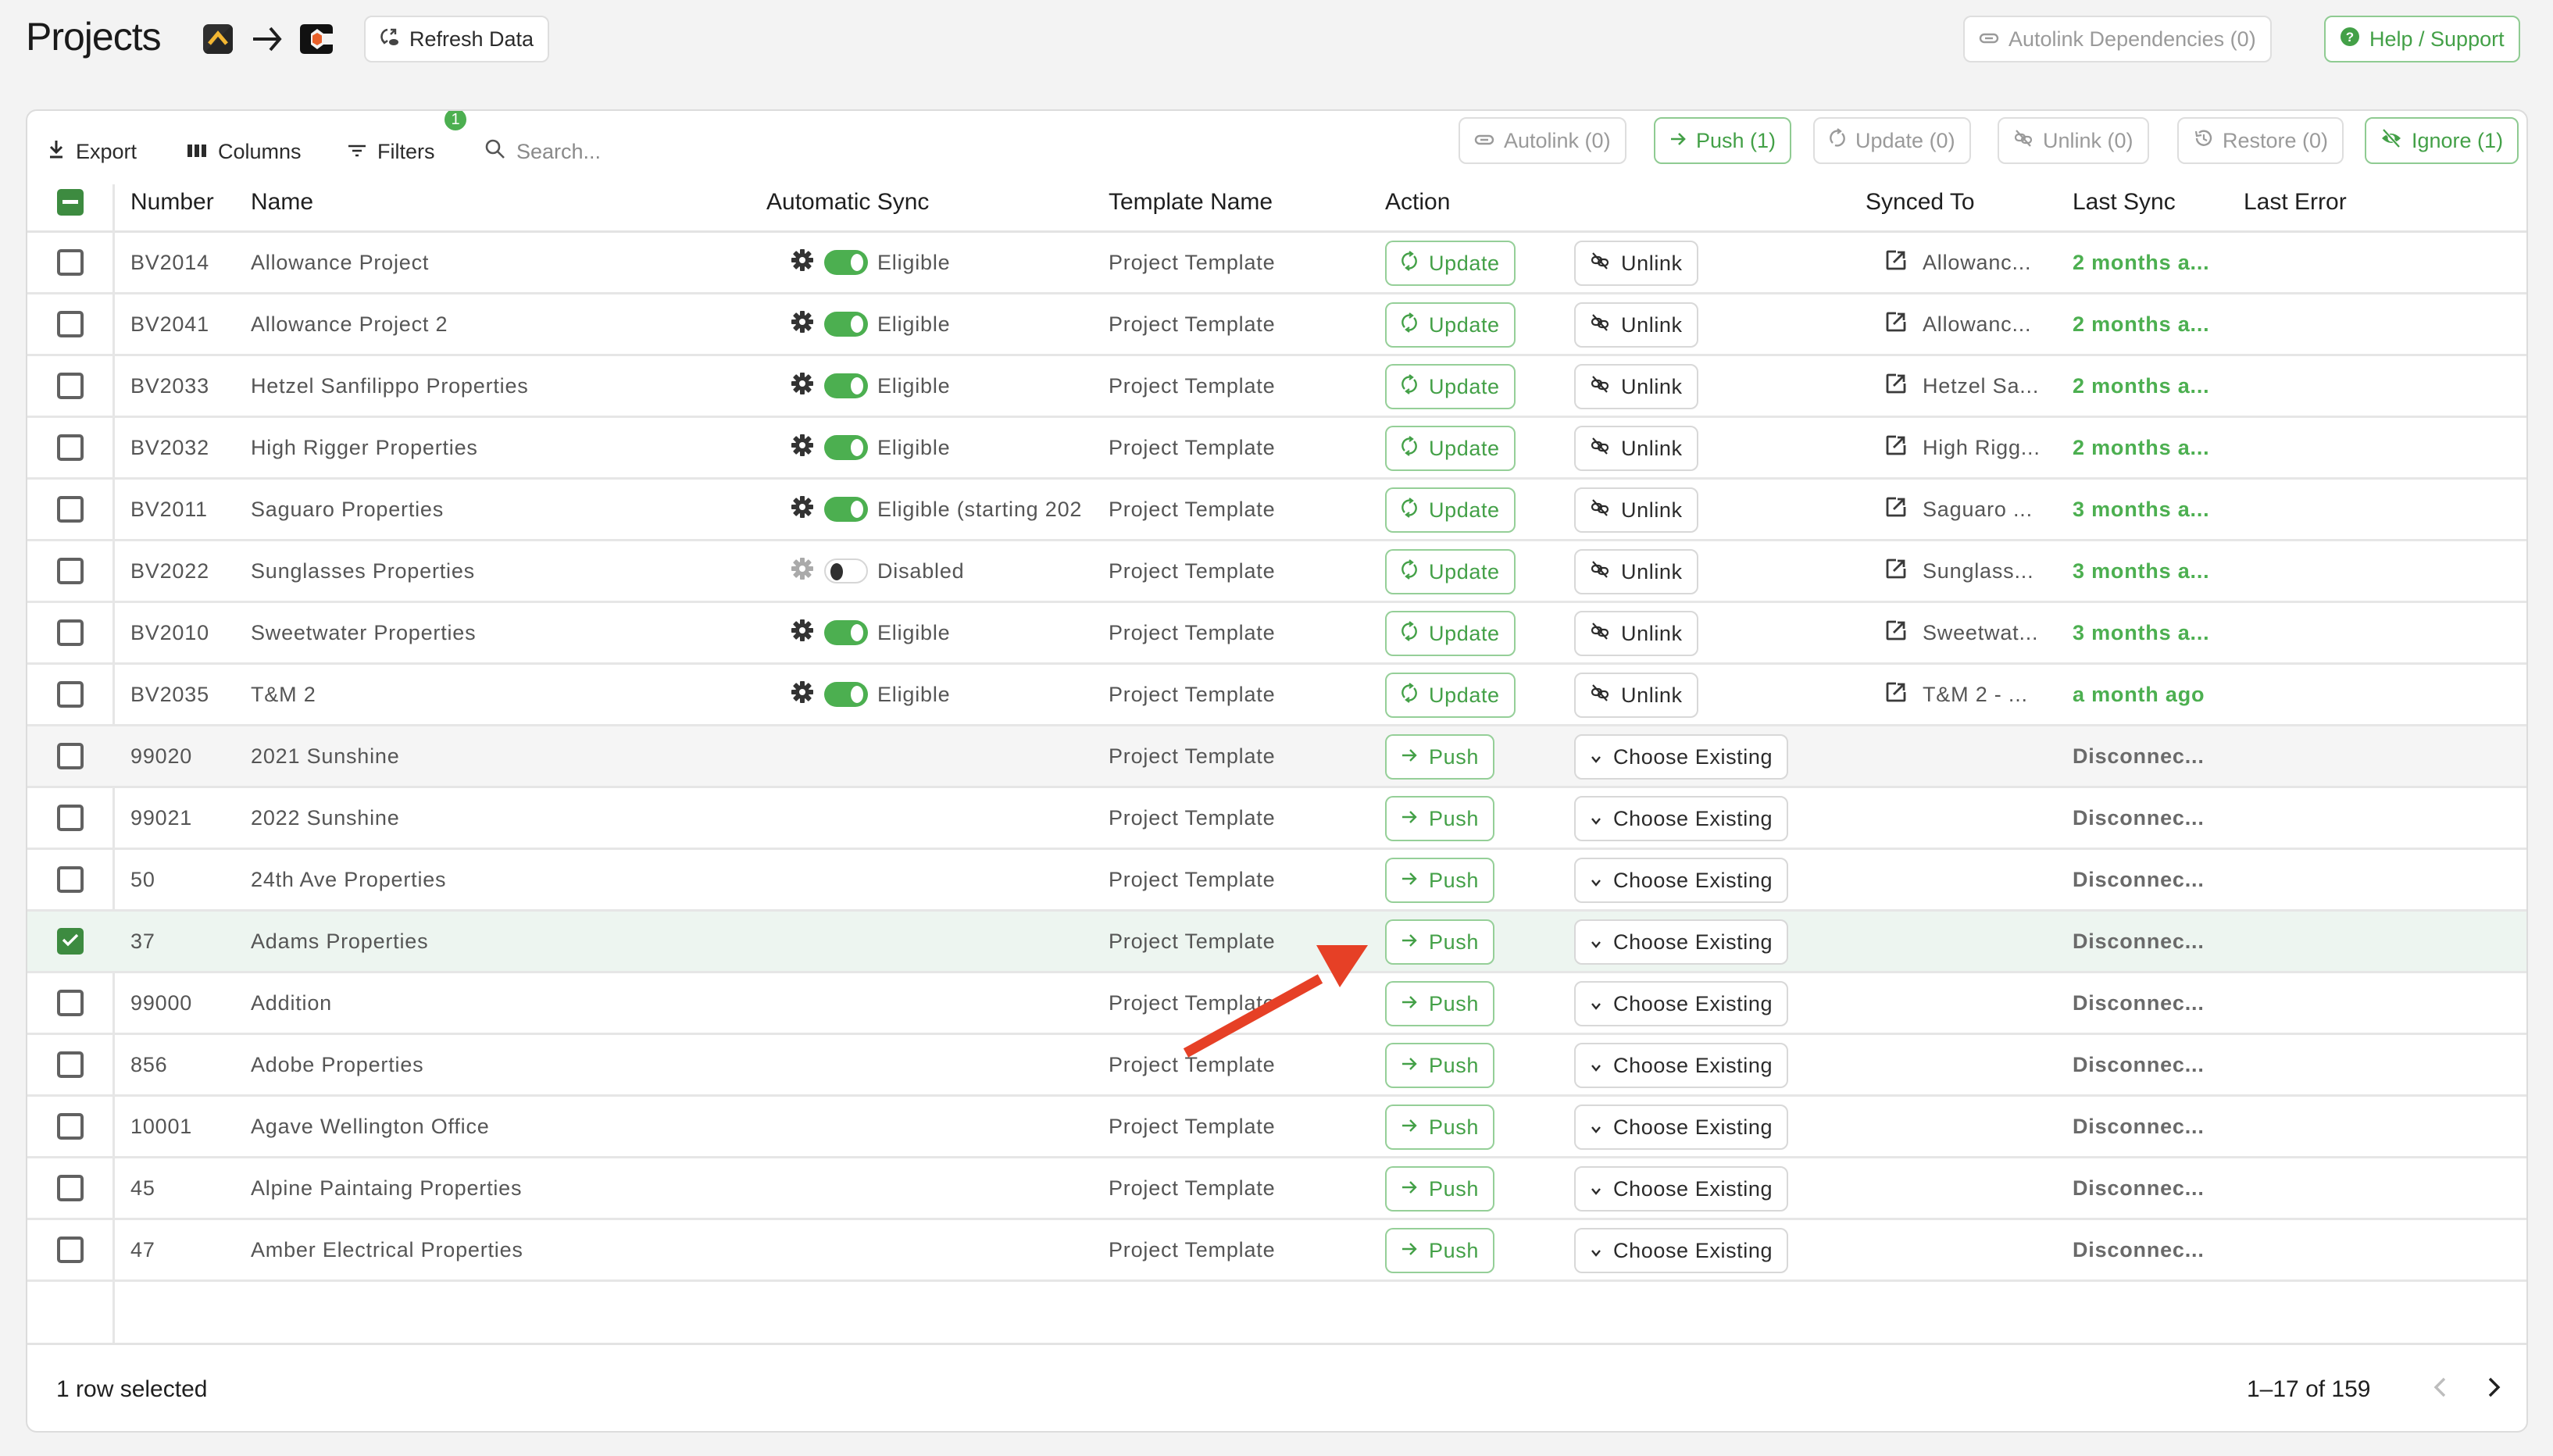 Image resolution: width=2553 pixels, height=1456 pixels. I want to click on next-page-button, so click(2494, 1388).